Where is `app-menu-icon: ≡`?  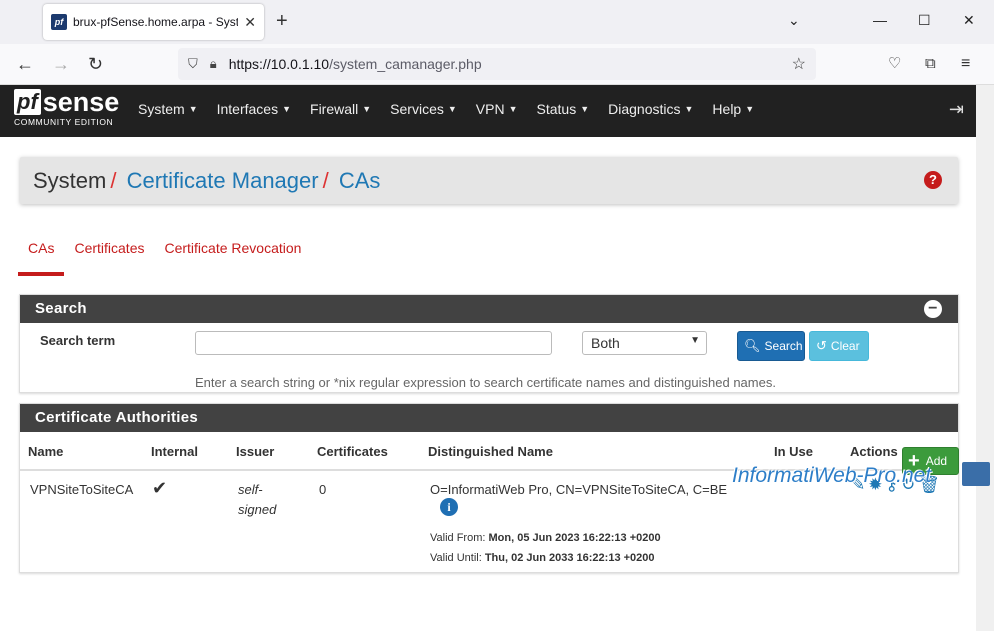
app-menu-icon: ≡ is located at coordinates (965, 64).